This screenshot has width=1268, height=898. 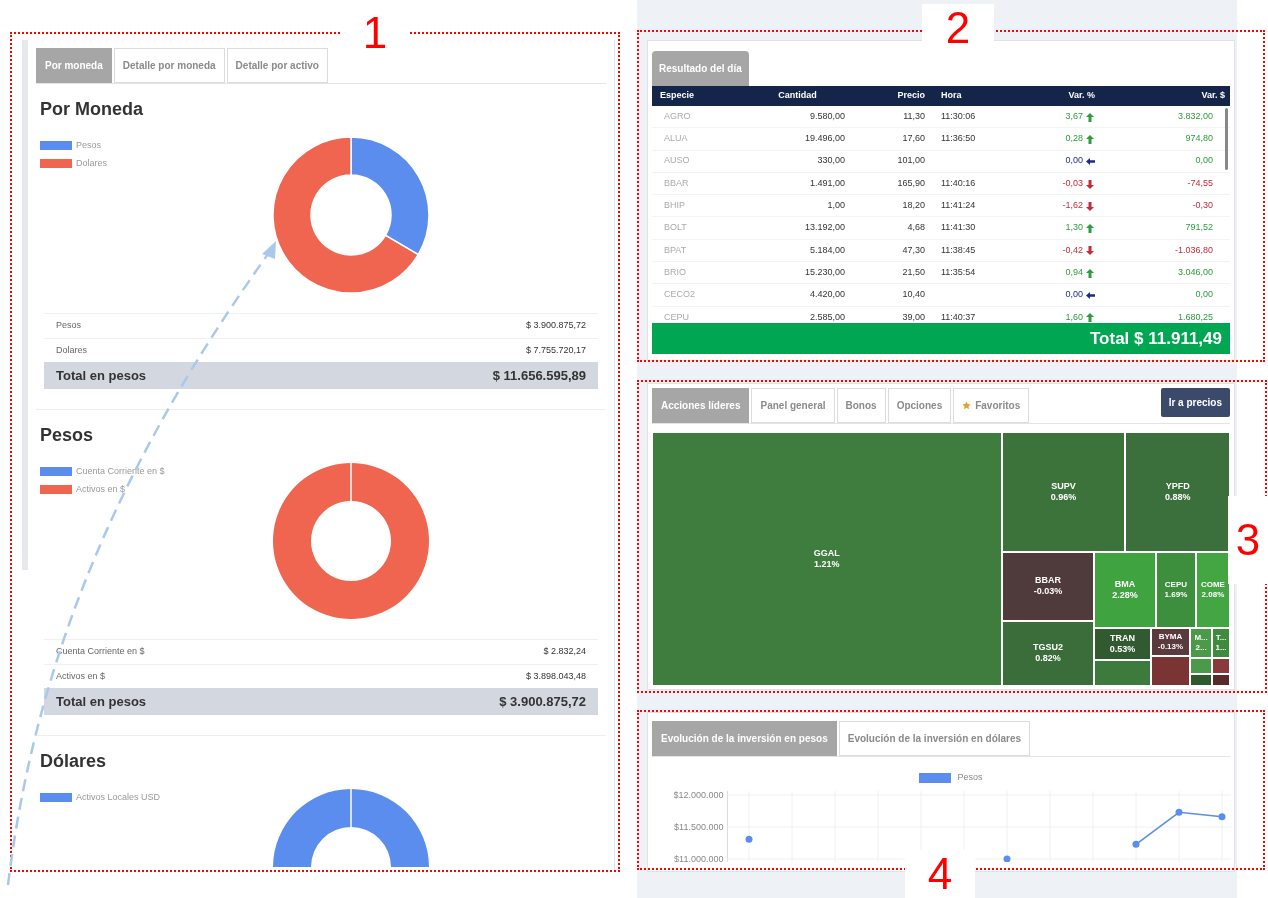 I want to click on table-cell: 0,00, so click(x=1074, y=161).